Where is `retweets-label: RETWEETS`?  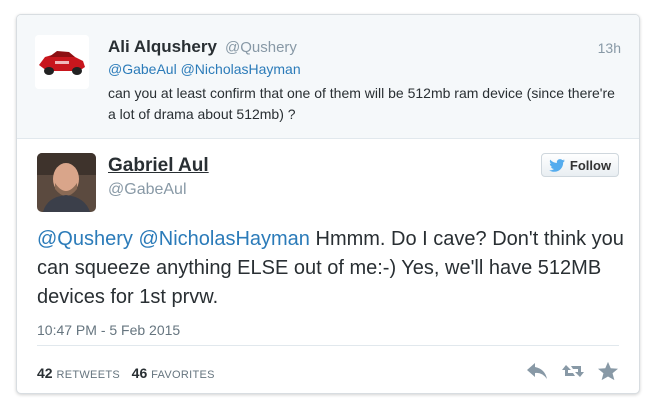 retweets-label: RETWEETS is located at coordinates (88, 375).